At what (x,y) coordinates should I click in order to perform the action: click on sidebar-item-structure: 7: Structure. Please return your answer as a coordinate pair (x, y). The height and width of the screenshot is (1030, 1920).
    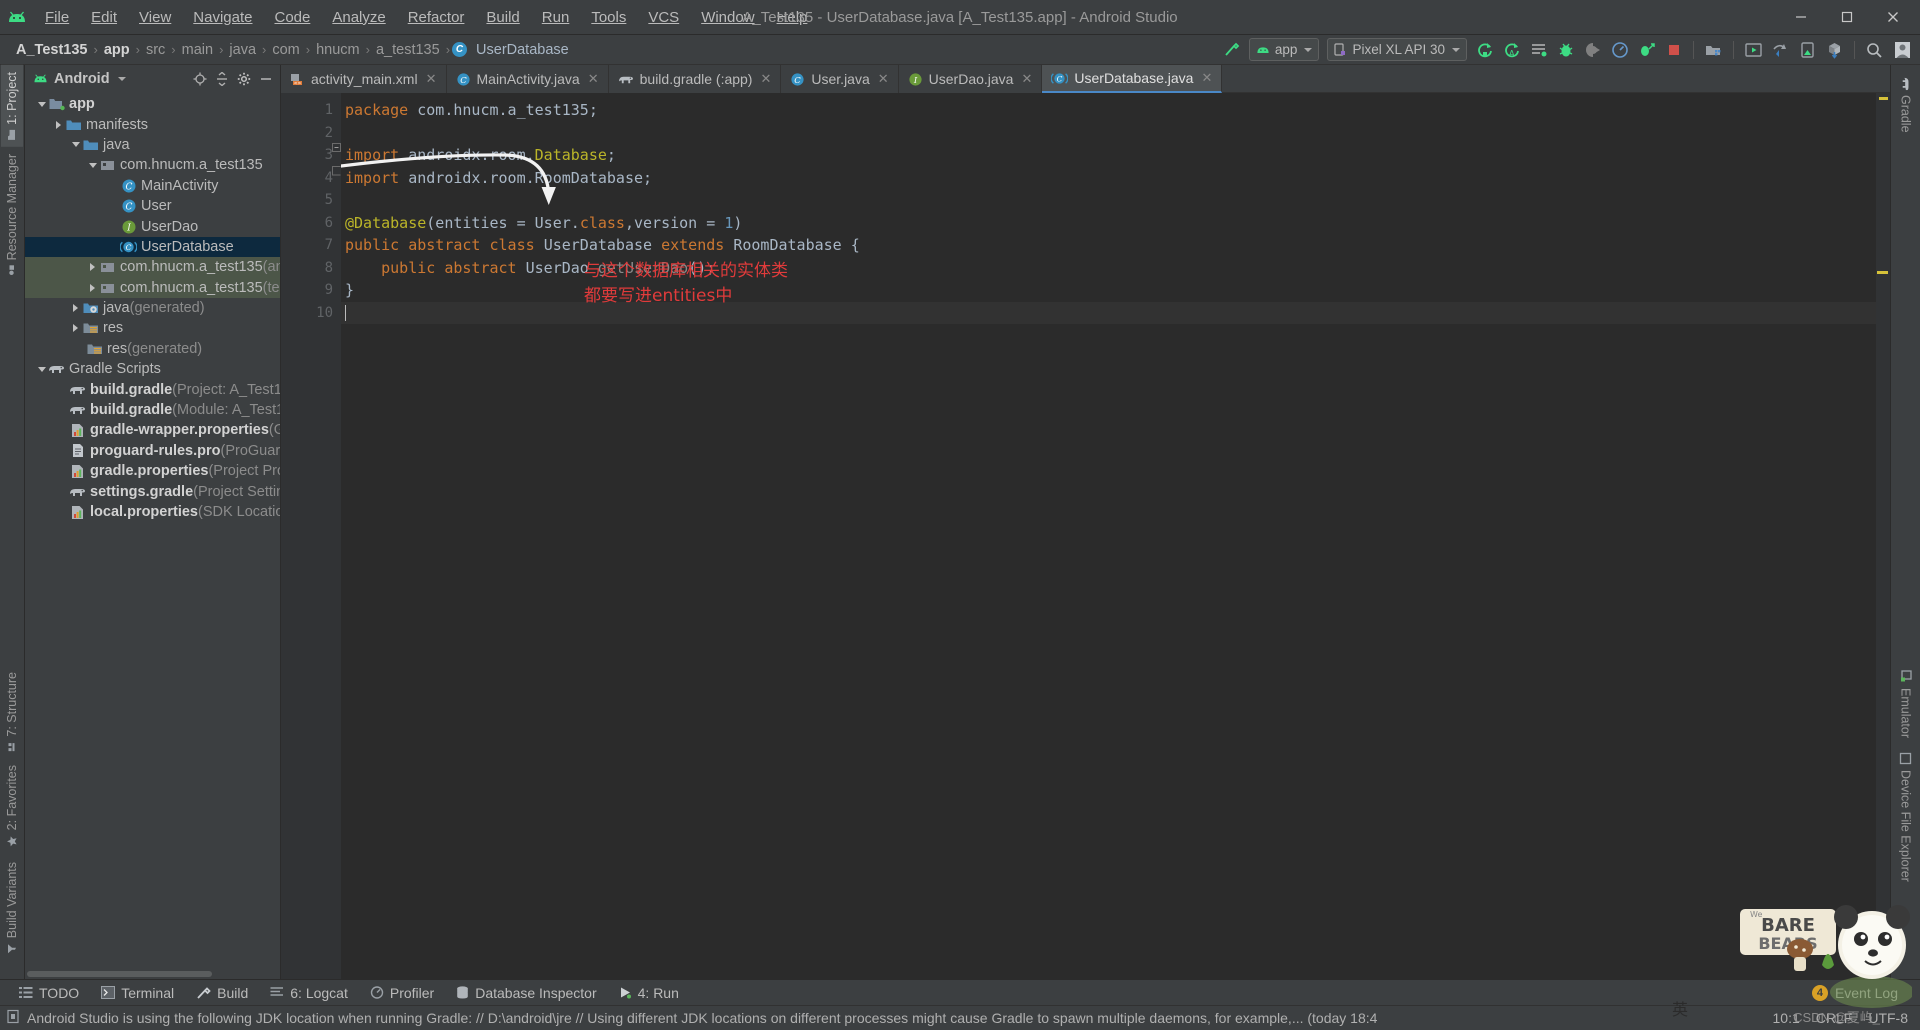
    Looking at the image, I should click on (12, 712).